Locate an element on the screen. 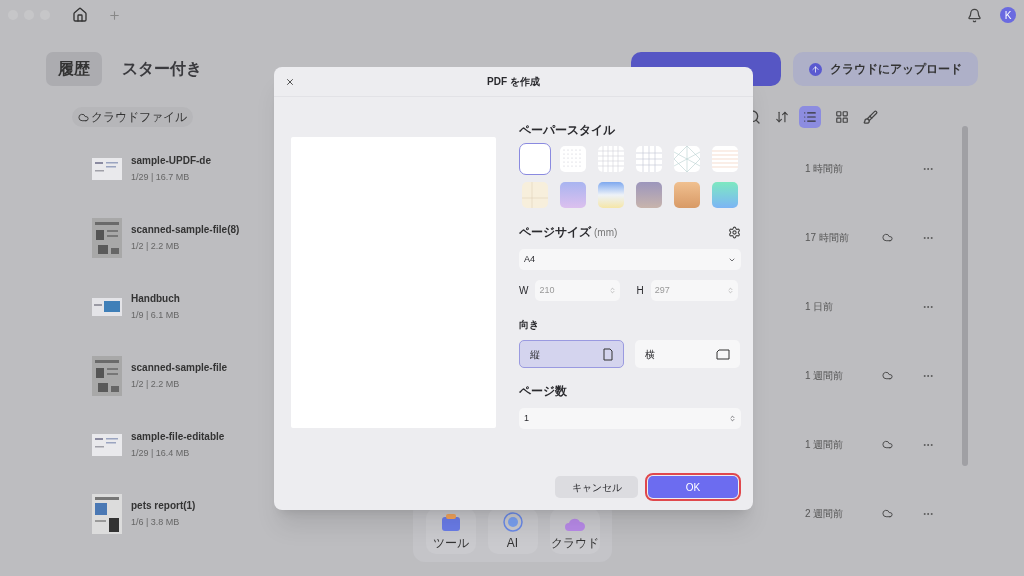 This screenshot has width=1024, height=576. toolbox-icon is located at coordinates (450, 523).